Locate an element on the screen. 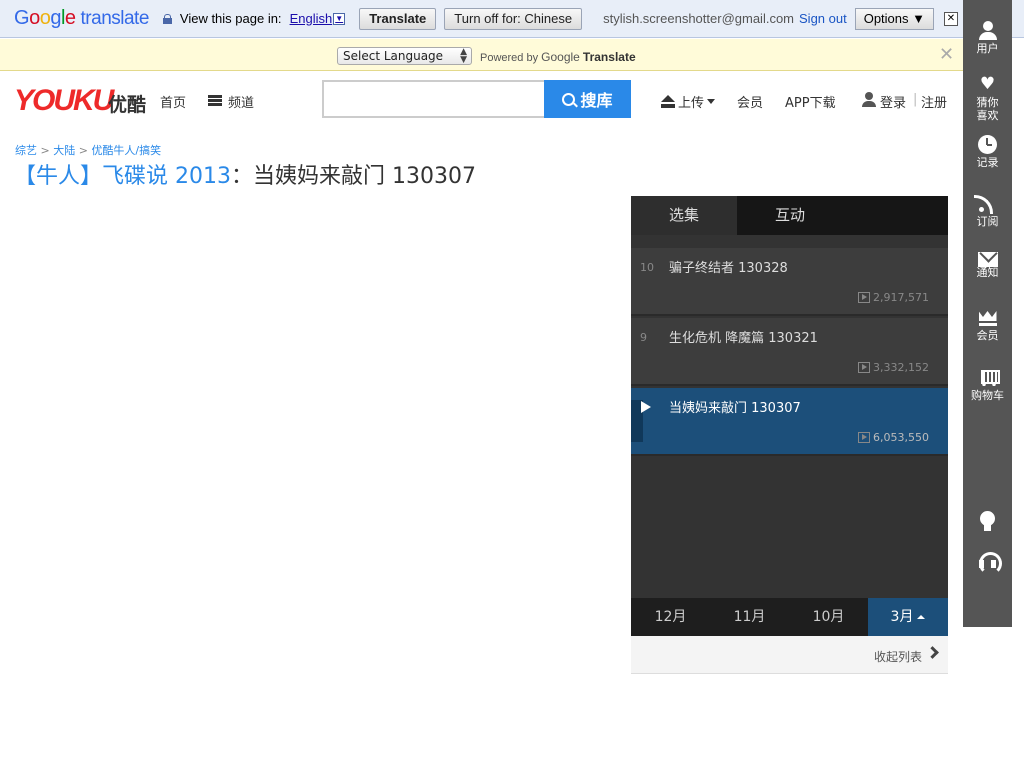  nav-home: 首页 is located at coordinates (173, 101).